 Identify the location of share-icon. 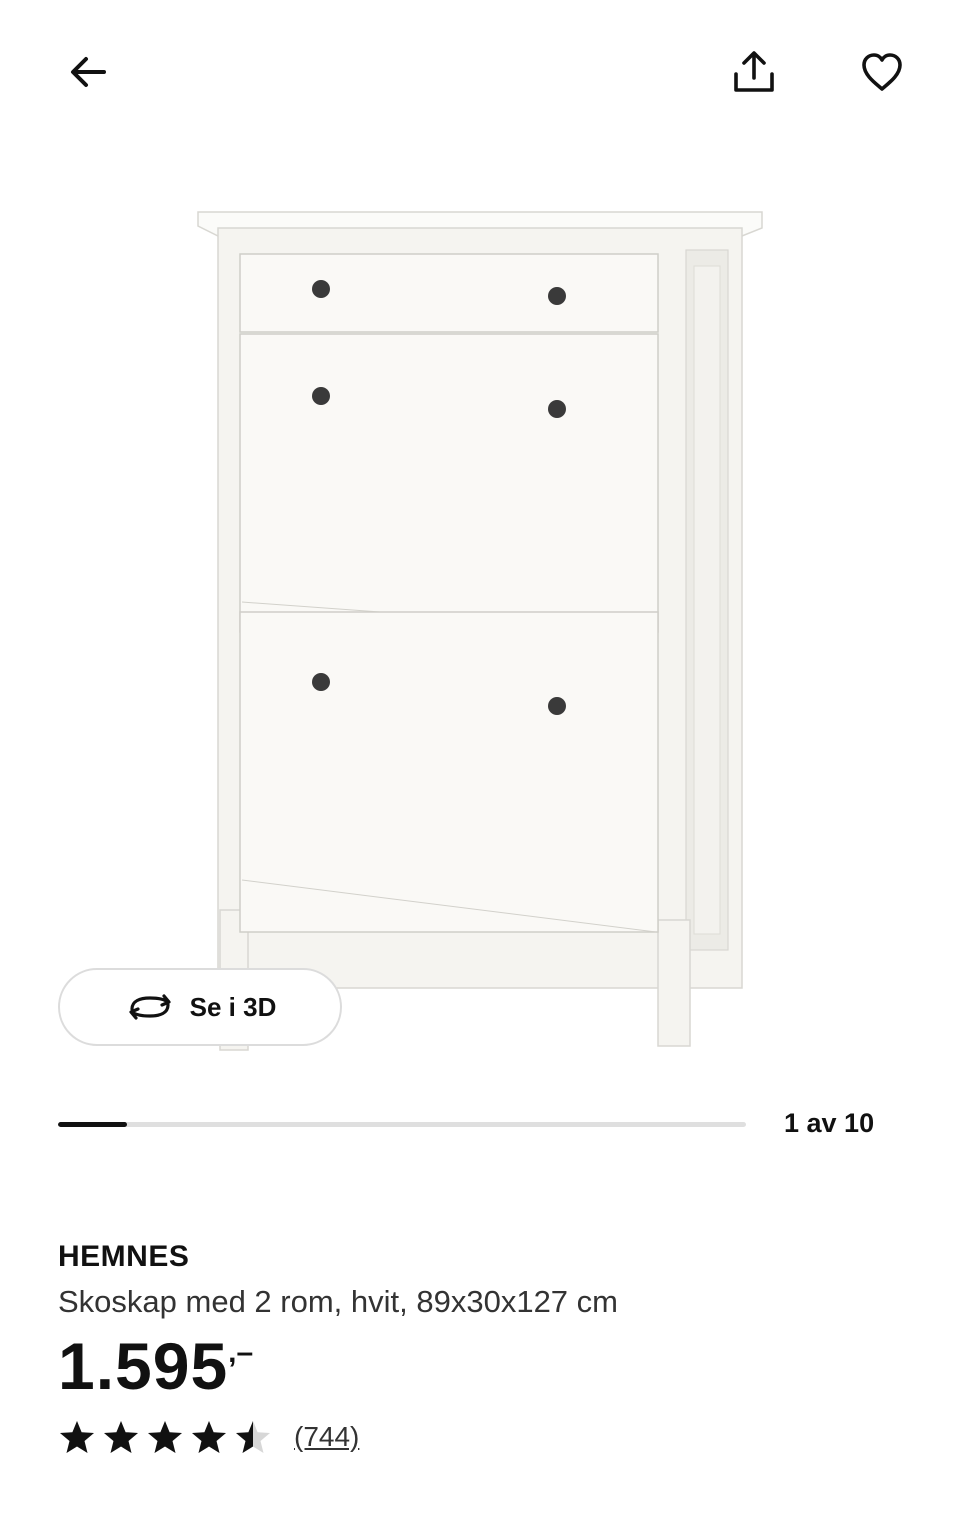
(754, 71).